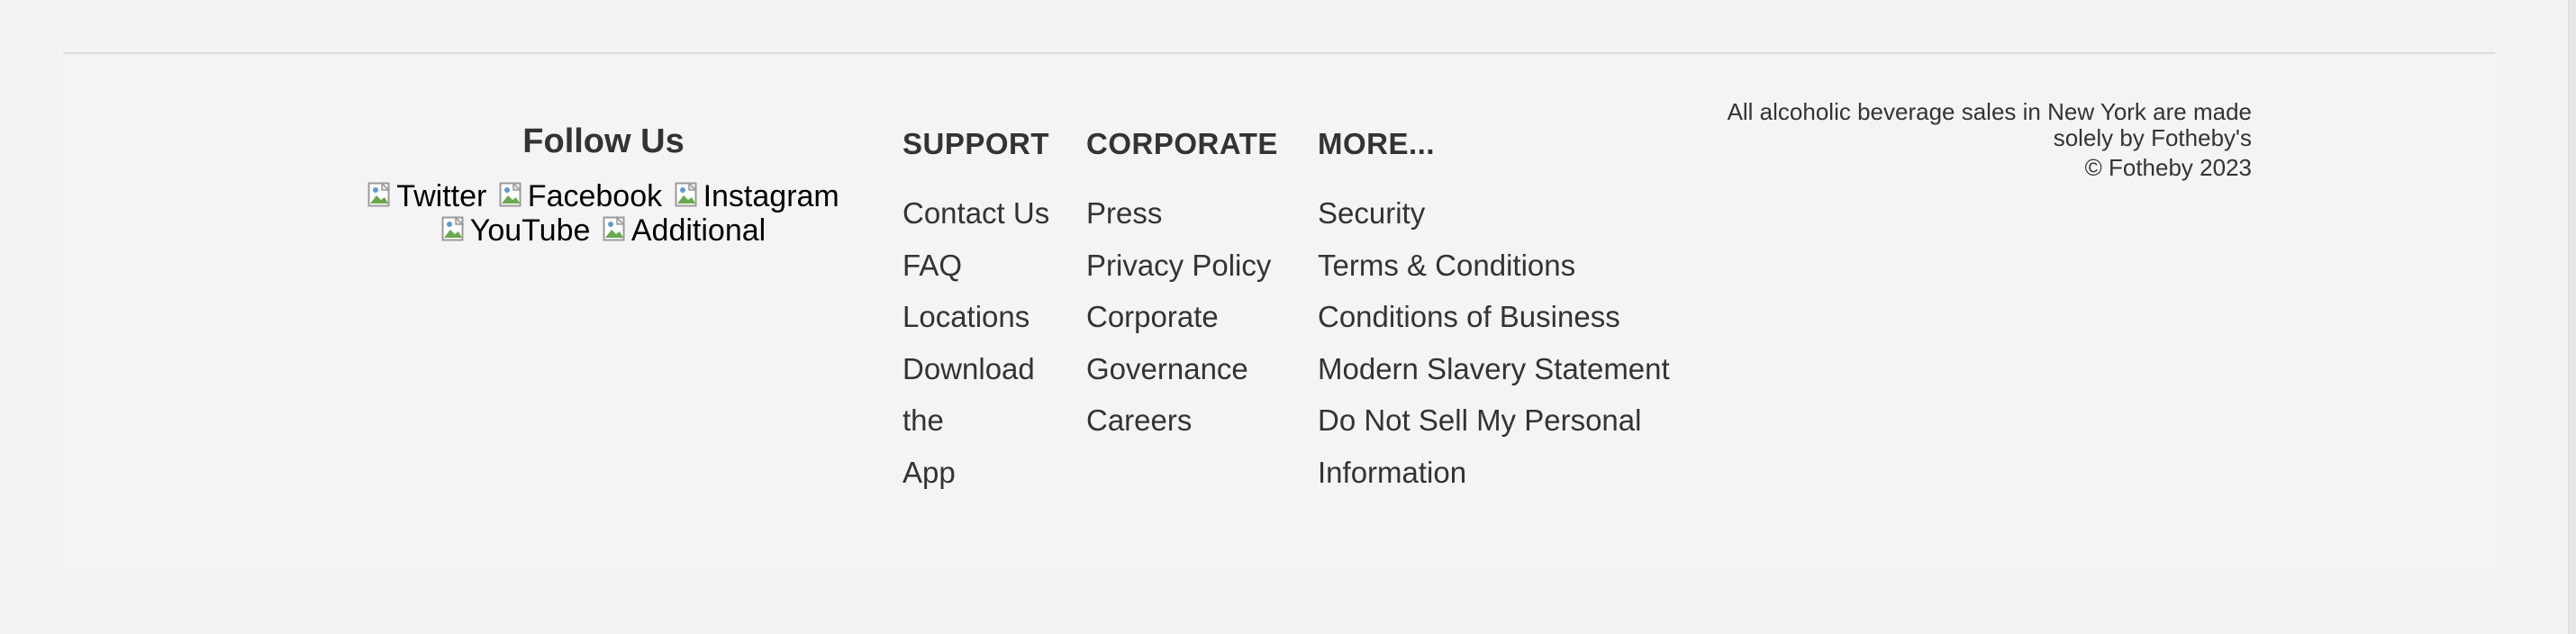 The image size is (2576, 634). What do you see at coordinates (1507, 369) in the screenshot?
I see `more-link-modern-slavery-statement: Modern Slavery Statement` at bounding box center [1507, 369].